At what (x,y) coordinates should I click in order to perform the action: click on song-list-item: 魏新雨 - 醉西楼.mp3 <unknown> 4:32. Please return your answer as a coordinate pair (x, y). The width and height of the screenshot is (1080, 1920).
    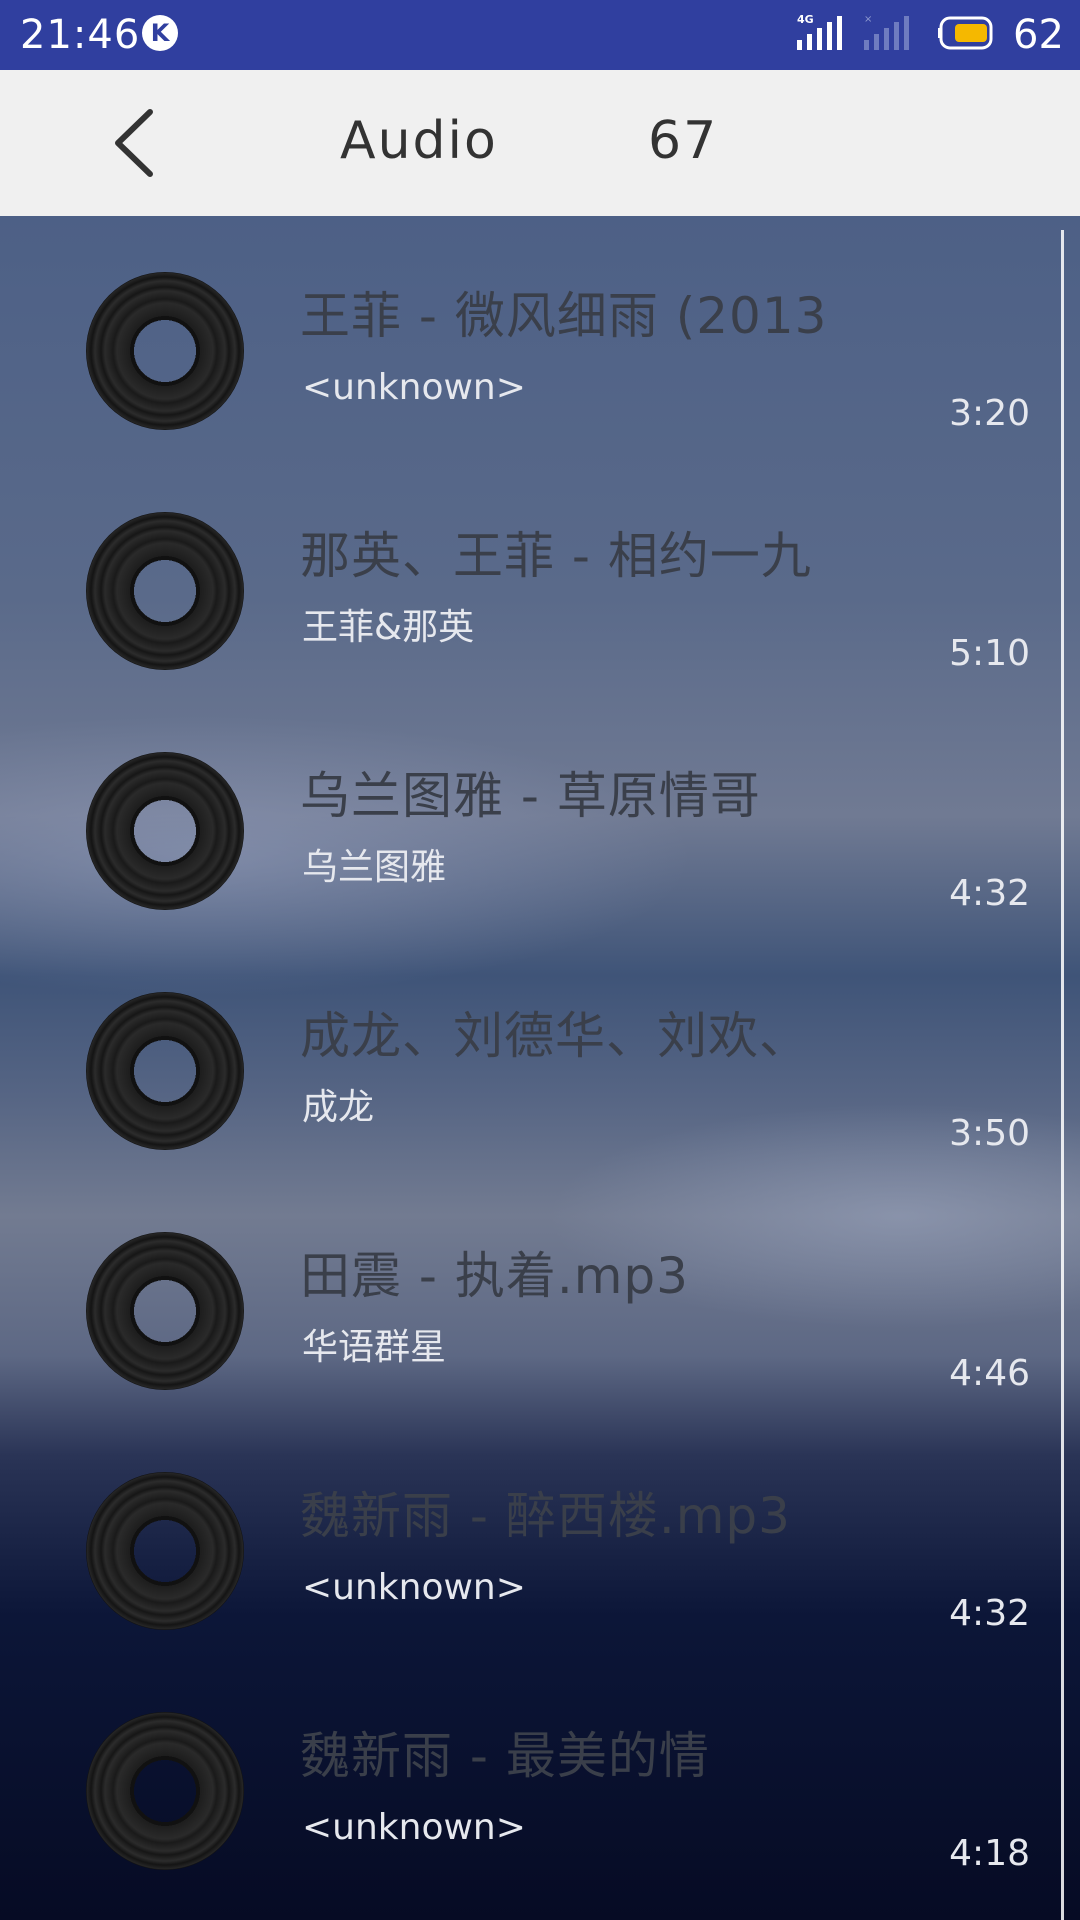
    Looking at the image, I should click on (540, 1536).